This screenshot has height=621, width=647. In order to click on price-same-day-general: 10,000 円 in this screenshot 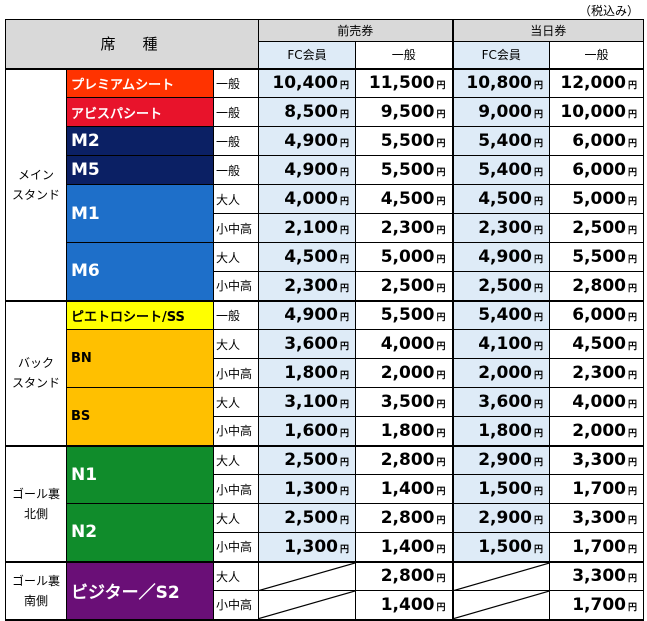, I will do `click(596, 112)`.